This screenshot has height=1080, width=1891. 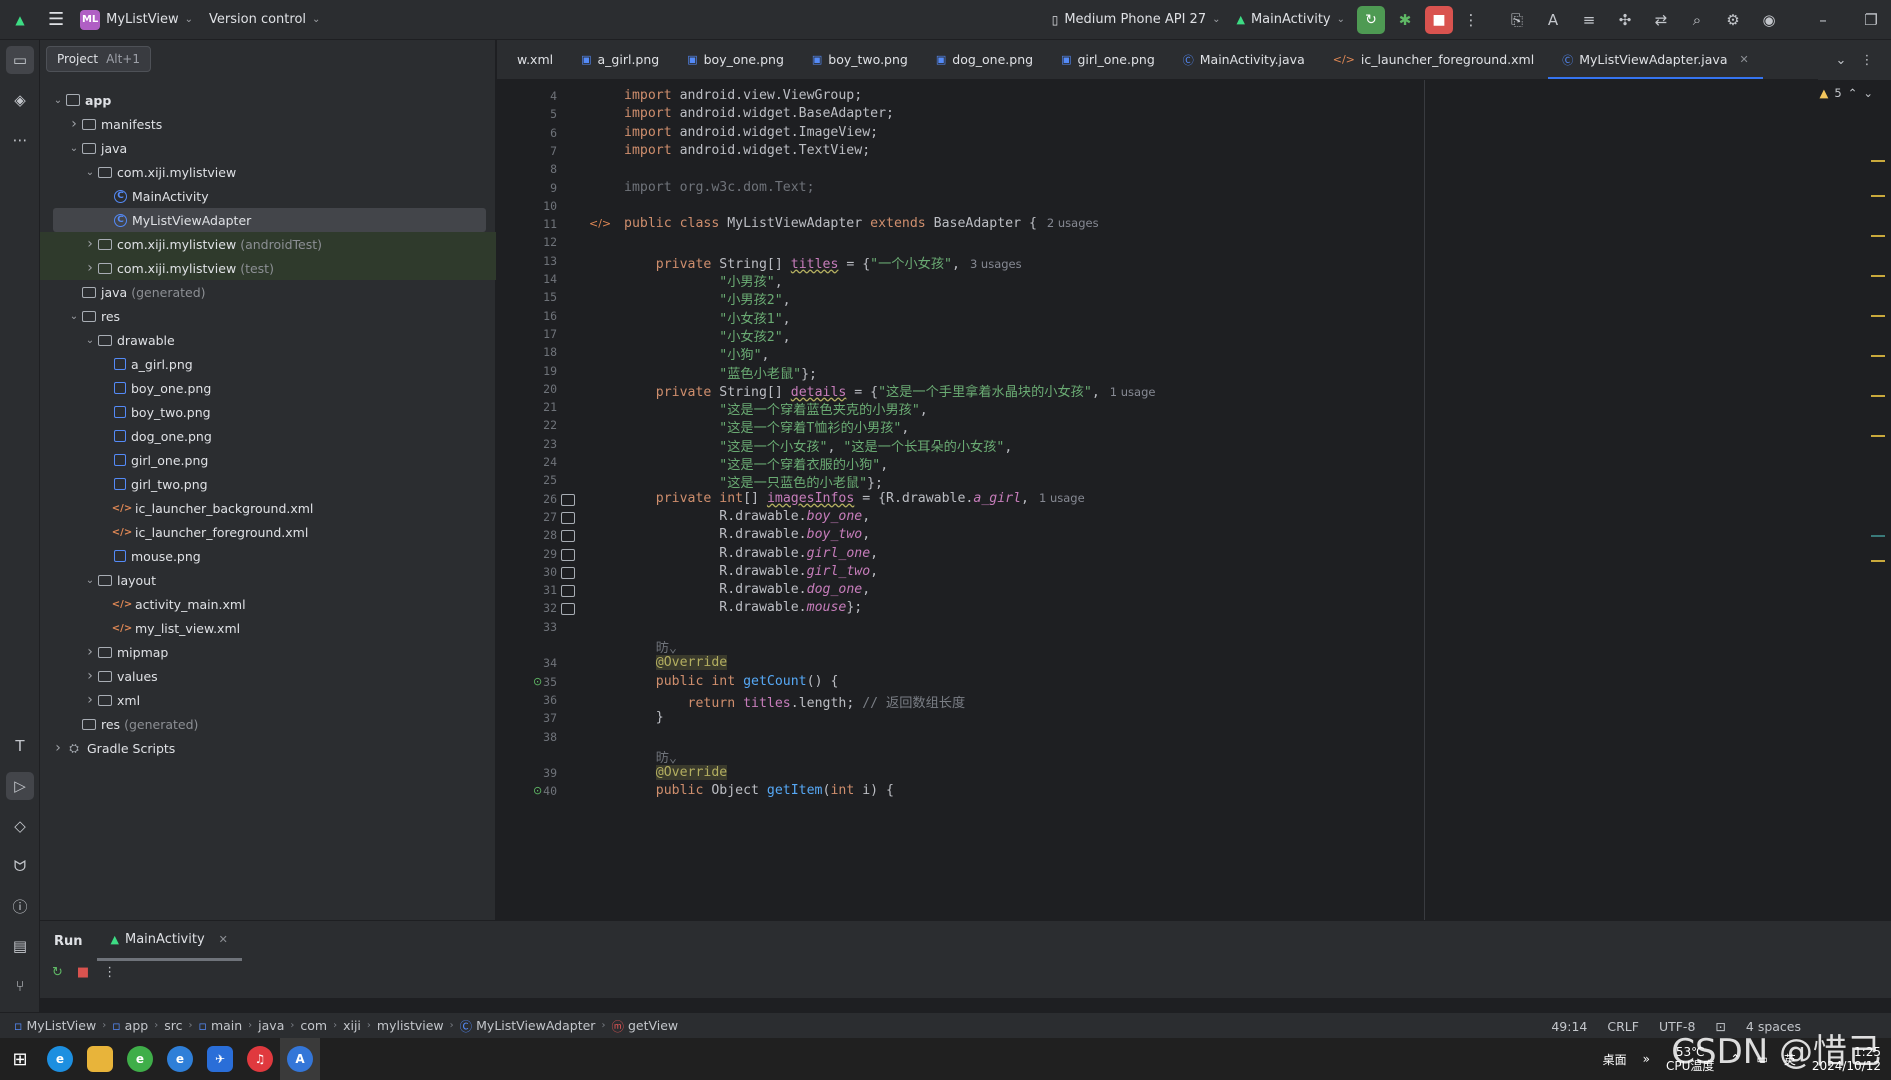 What do you see at coordinates (268, 724) in the screenshot?
I see `tree-item: res (generated)` at bounding box center [268, 724].